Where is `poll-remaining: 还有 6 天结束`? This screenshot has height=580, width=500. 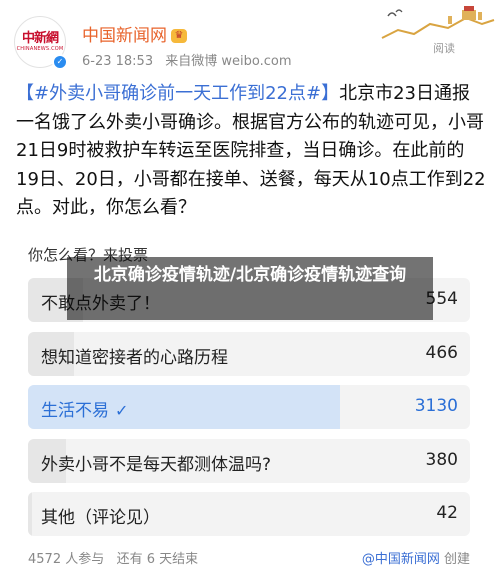
poll-remaining: 还有 6 天结束 is located at coordinates (157, 559).